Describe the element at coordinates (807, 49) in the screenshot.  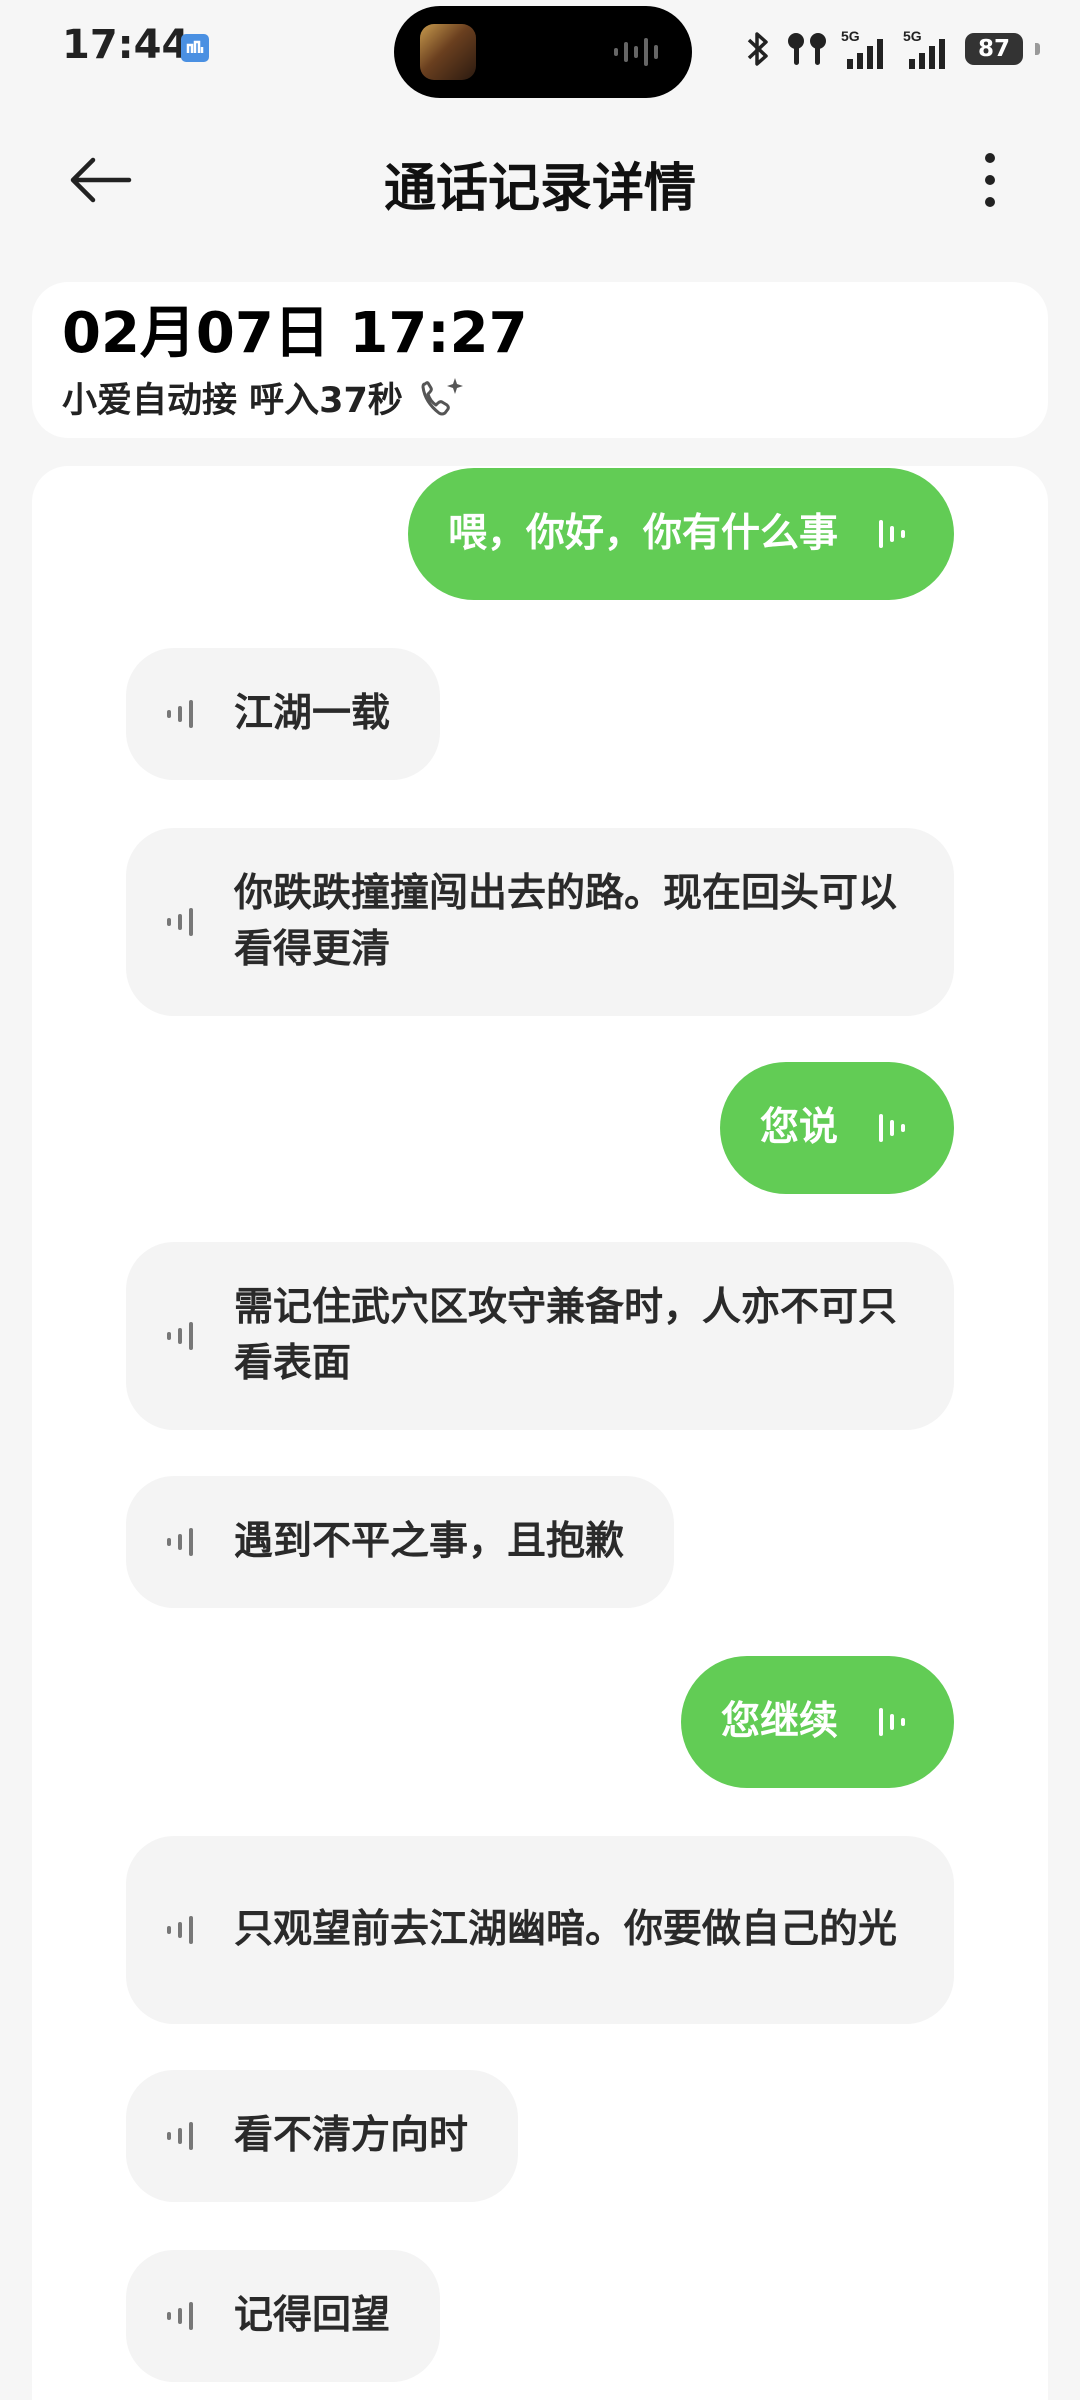
I see `earbuds-icon` at that location.